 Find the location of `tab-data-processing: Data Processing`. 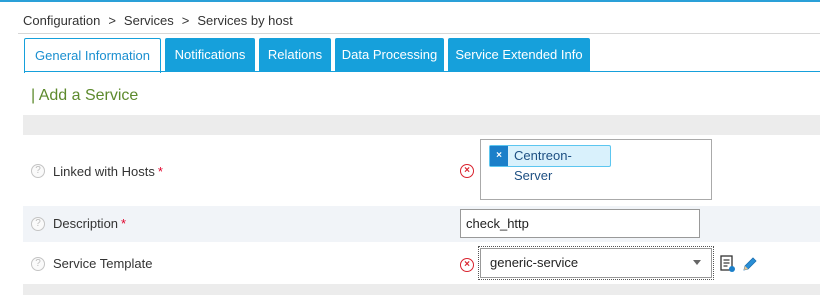

tab-data-processing: Data Processing is located at coordinates (389, 55).